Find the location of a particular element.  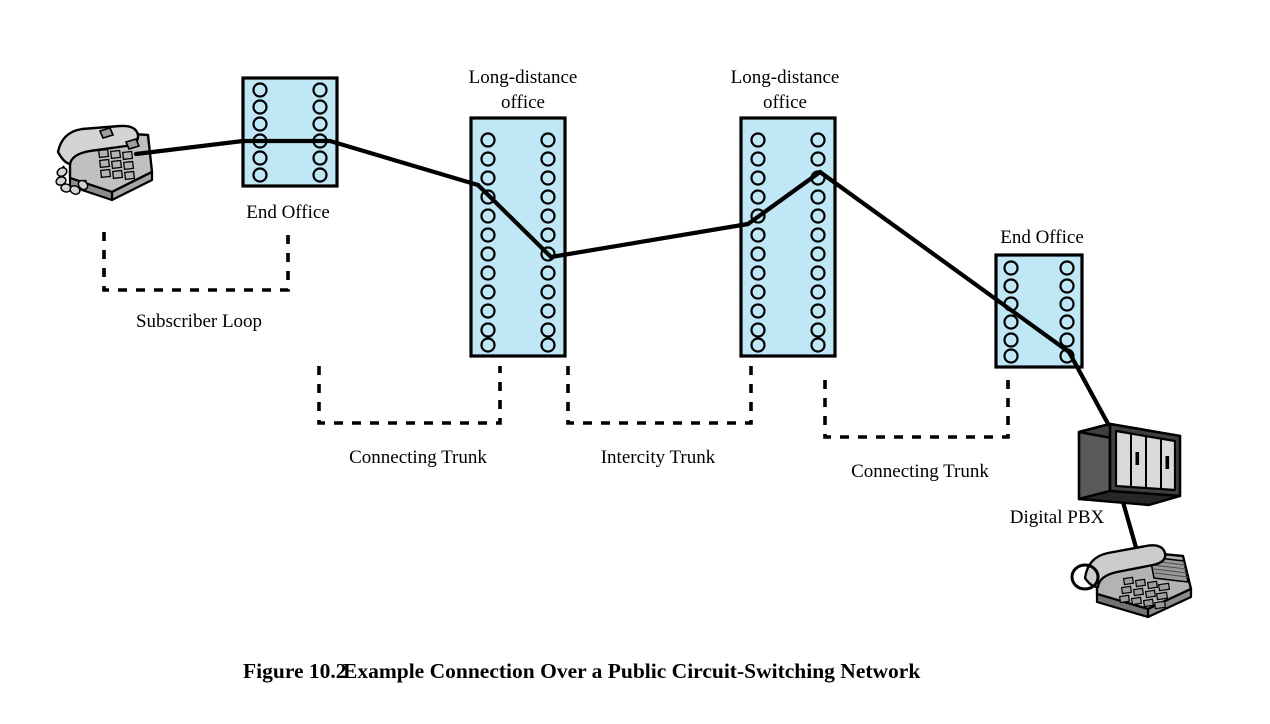

label-long-distance-office-2-line1: Long-distance is located at coordinates (785, 77).